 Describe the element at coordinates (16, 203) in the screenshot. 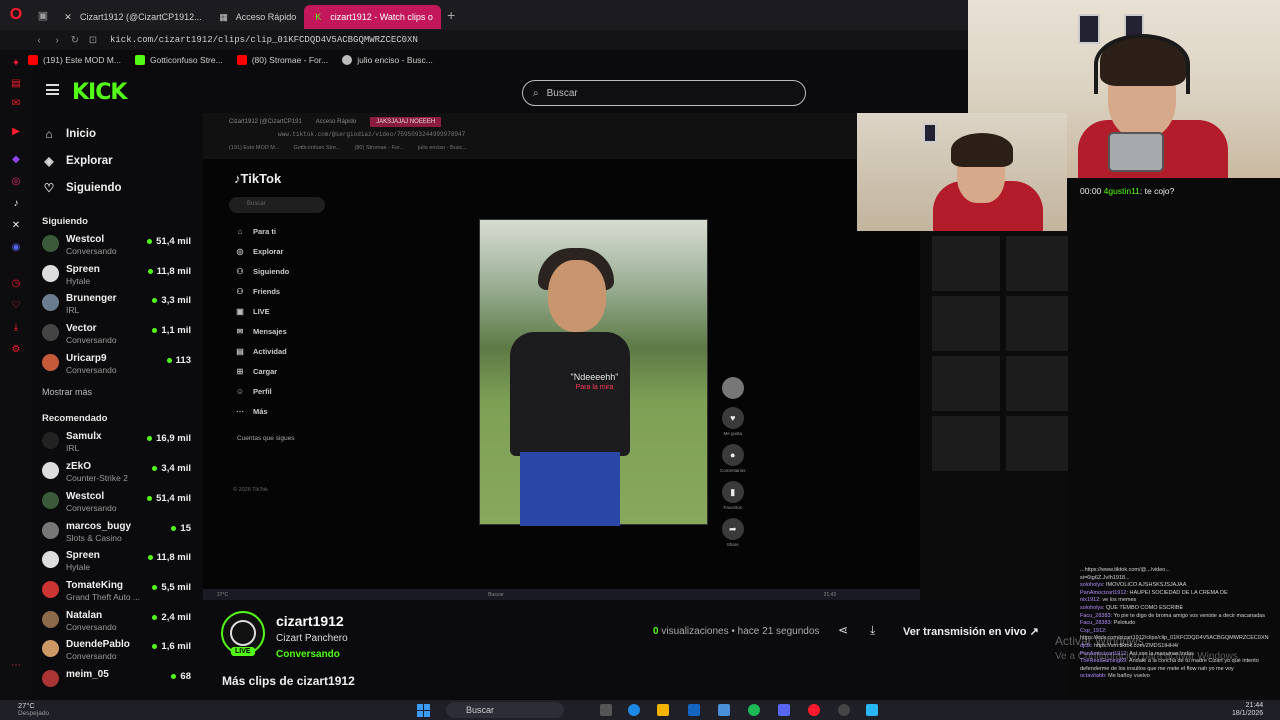

I see `tiktok-icon: ♪` at that location.